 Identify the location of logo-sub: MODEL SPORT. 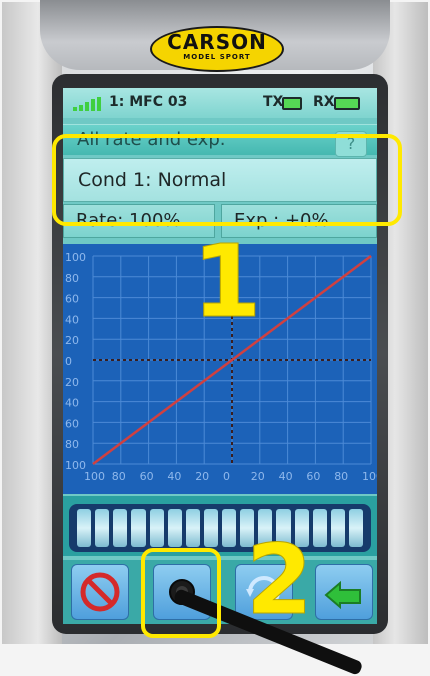
(217, 57).